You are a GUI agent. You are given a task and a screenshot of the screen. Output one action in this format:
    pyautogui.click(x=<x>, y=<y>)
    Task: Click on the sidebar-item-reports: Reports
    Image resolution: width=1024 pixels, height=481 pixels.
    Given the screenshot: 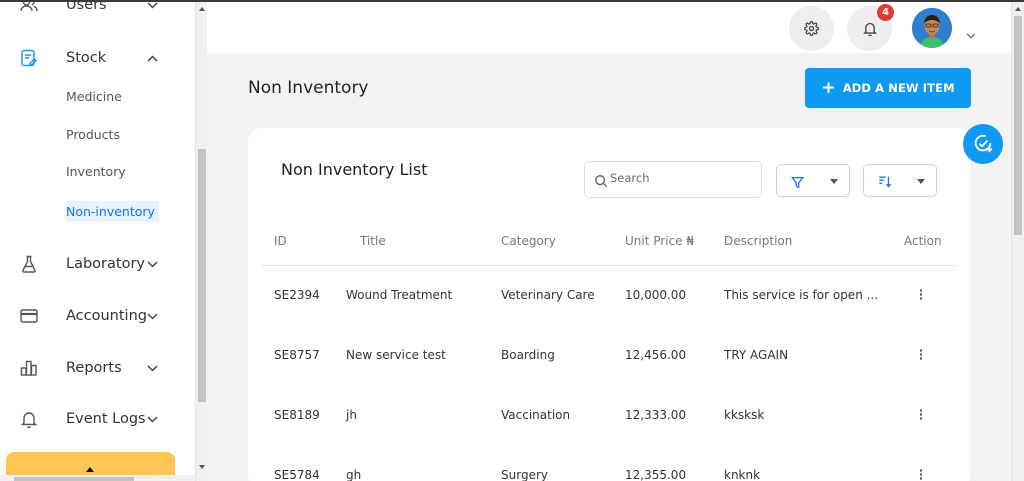 What is the action you would take?
    pyautogui.click(x=97, y=368)
    